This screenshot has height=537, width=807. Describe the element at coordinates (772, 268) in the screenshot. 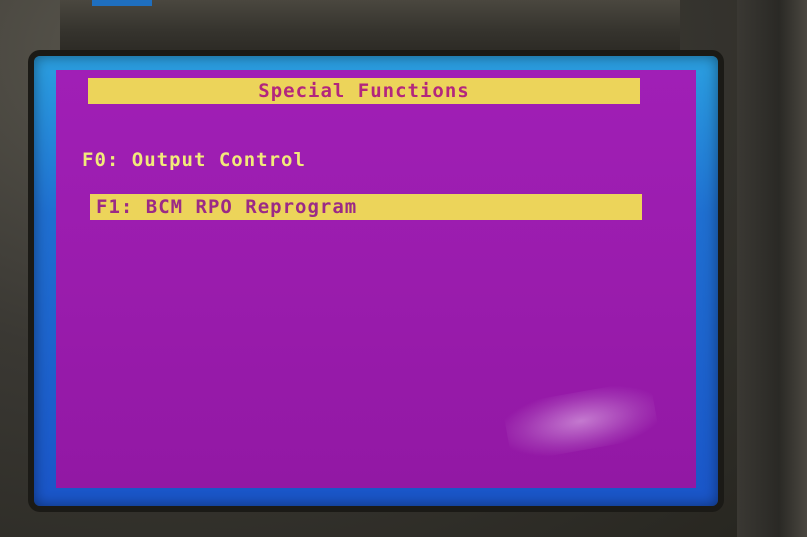

I see `device-right-housing` at that location.